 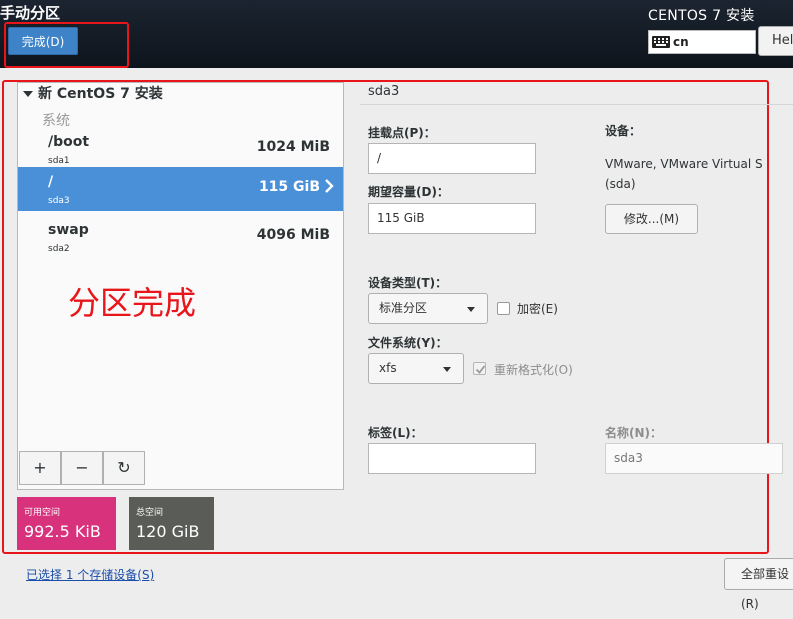 I want to click on annotation-text: 分区完成, so click(x=132, y=303).